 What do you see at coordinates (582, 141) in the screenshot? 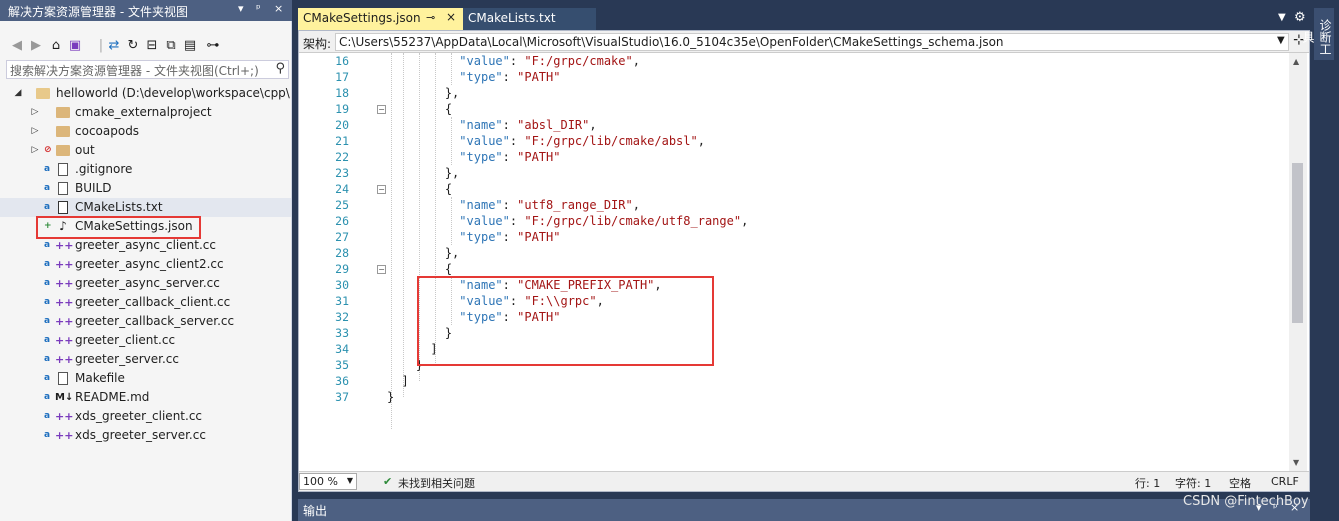
I see `code-line: "value": "F:/grpc/lib/cmake/absl",` at bounding box center [582, 141].